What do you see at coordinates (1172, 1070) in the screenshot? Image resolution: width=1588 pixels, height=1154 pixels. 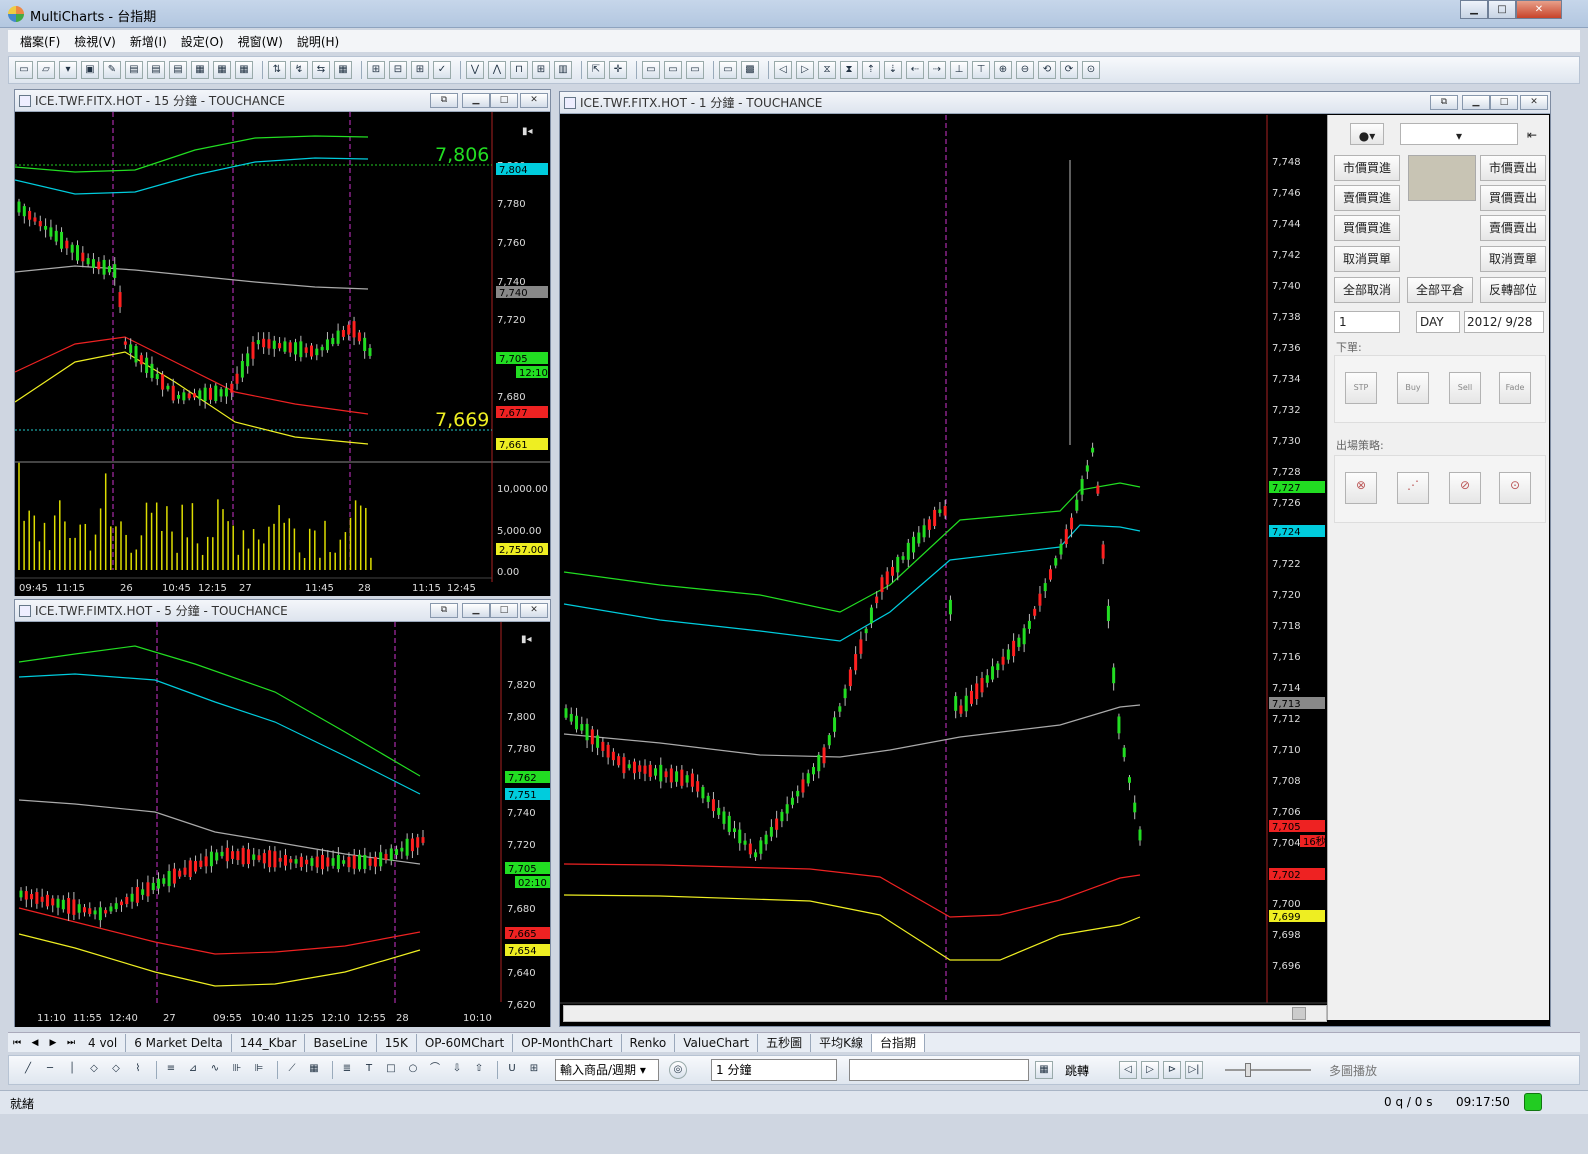 I see `step-icon: ⊳` at bounding box center [1172, 1070].